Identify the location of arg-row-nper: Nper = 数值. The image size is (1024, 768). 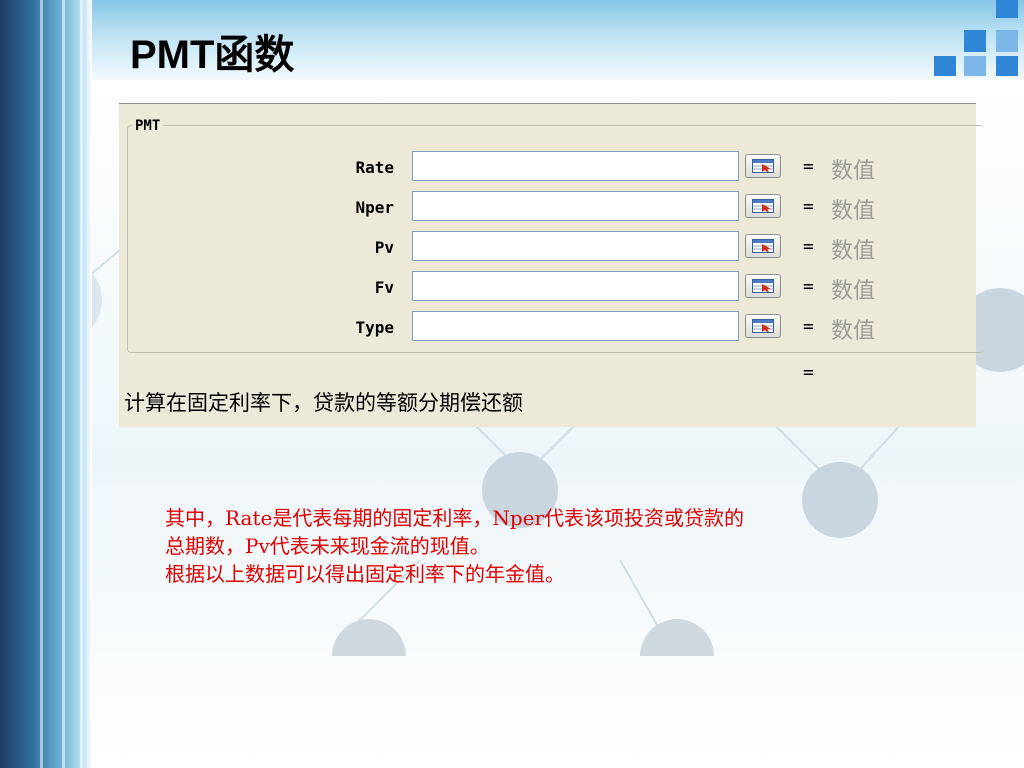
(547, 207).